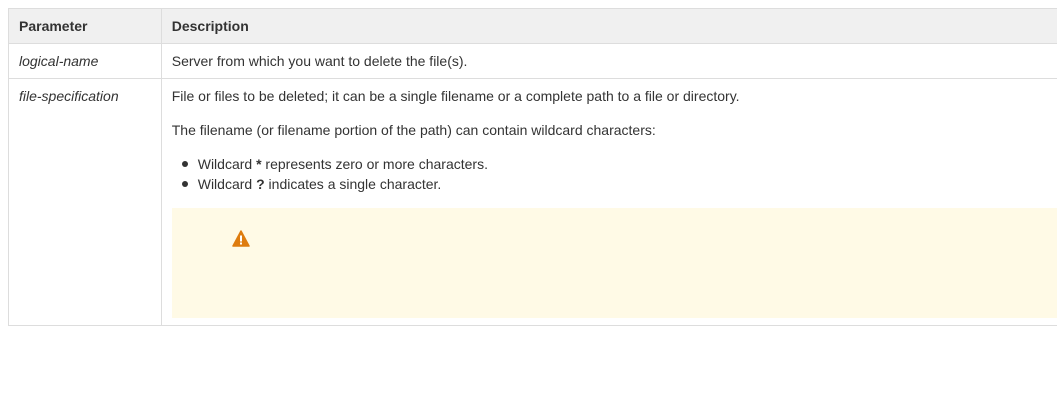  What do you see at coordinates (85, 202) in the screenshot?
I see `parameter-name: file-specification` at bounding box center [85, 202].